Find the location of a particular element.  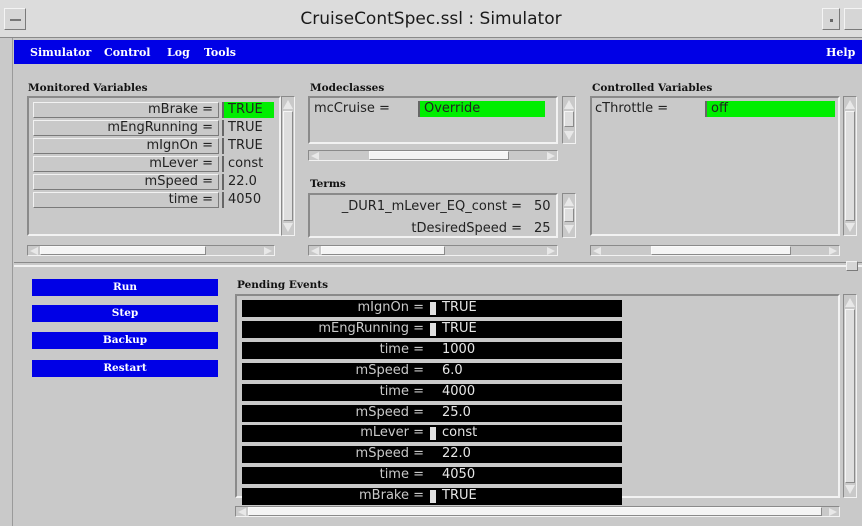

terms-vertical-scrollbar is located at coordinates (569, 215).